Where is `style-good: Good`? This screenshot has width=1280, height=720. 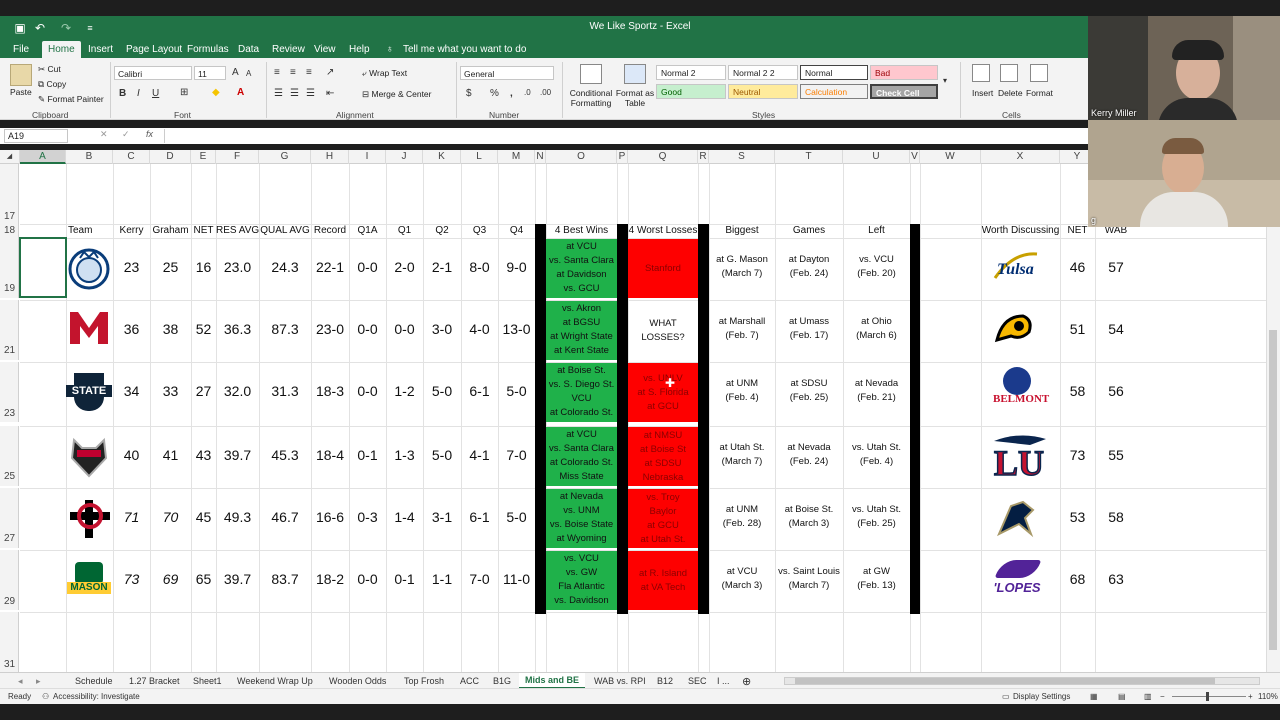
style-good: Good is located at coordinates (691, 91).